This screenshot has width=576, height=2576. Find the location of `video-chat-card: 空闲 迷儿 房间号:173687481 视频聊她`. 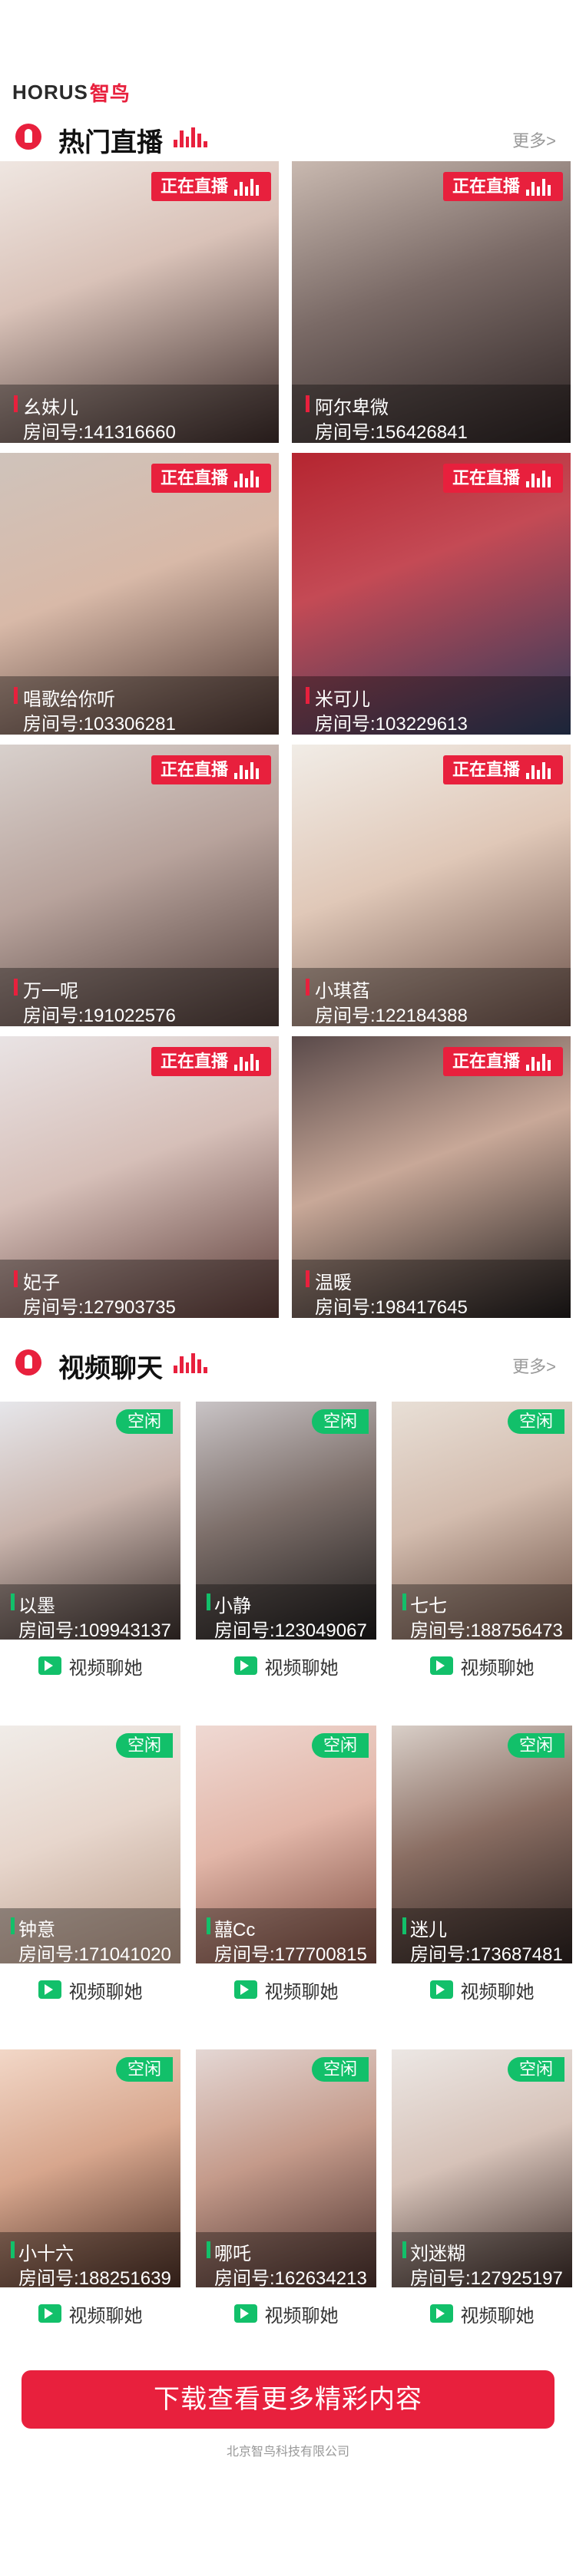

video-chat-card: 空闲 迷儿 房间号:173687481 视频聊她 is located at coordinates (482, 1868).